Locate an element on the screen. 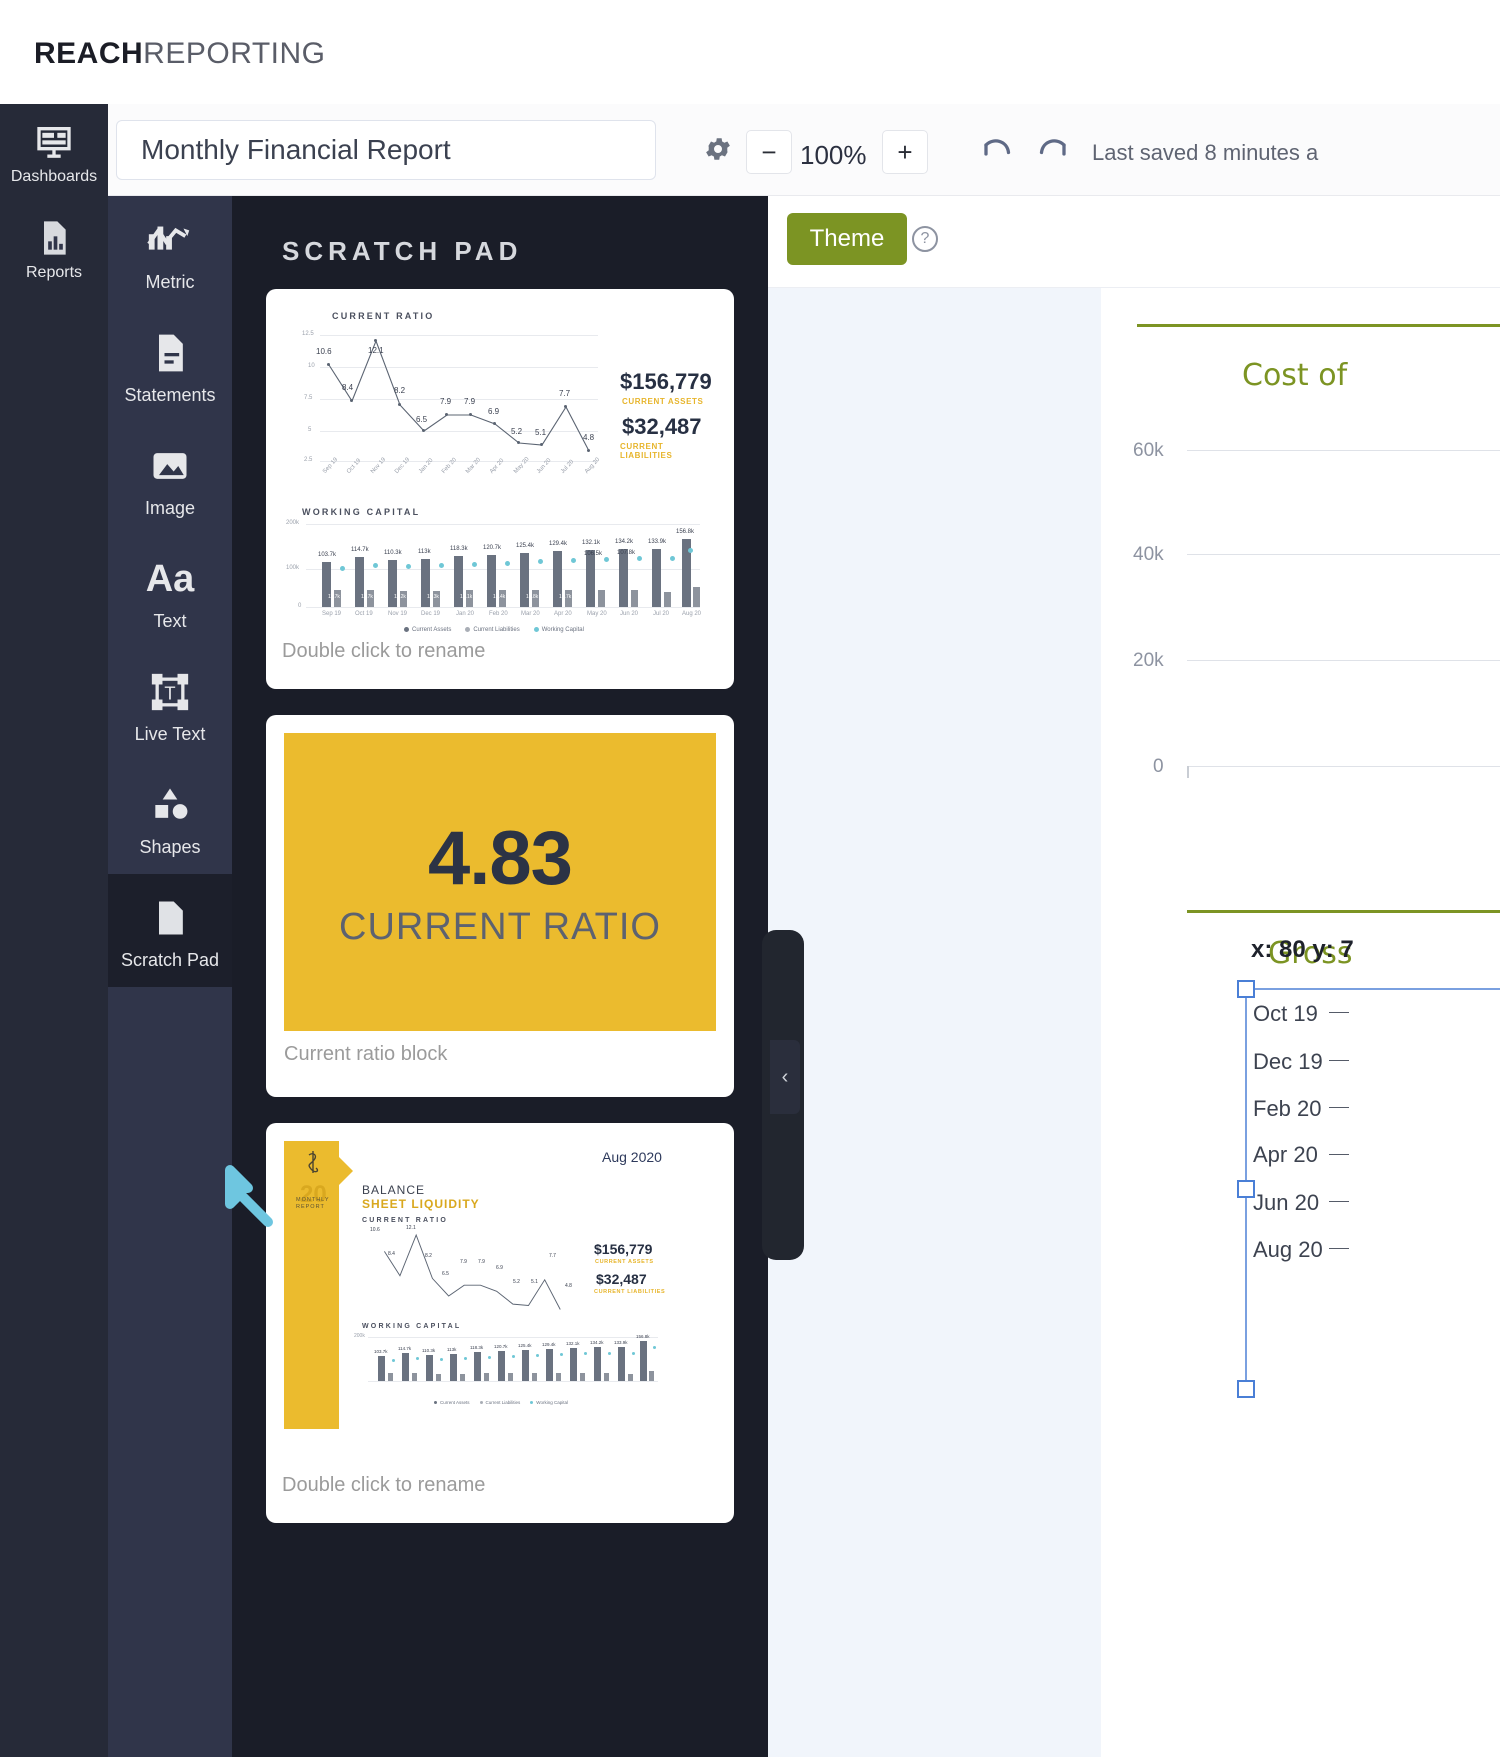 This screenshot has height=1757, width=1500. gear-icon is located at coordinates (718, 151).